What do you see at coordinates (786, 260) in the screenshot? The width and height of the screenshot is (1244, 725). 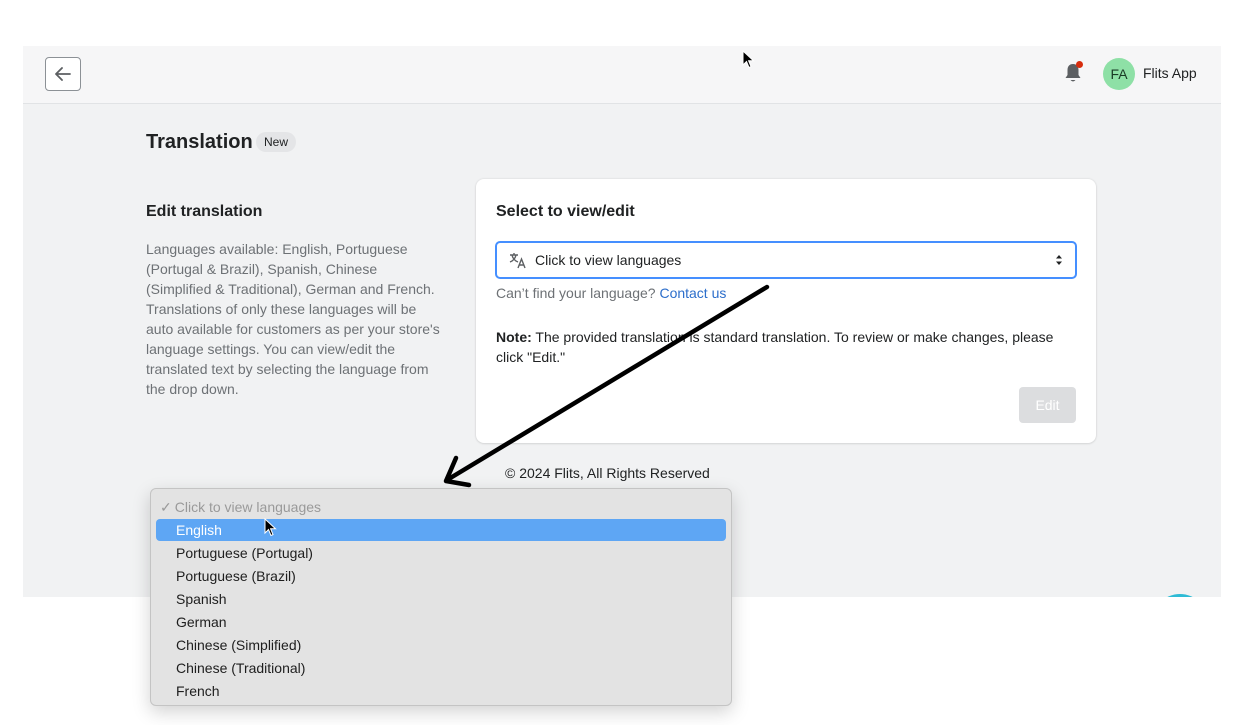 I see `language-select: Click to view languages` at bounding box center [786, 260].